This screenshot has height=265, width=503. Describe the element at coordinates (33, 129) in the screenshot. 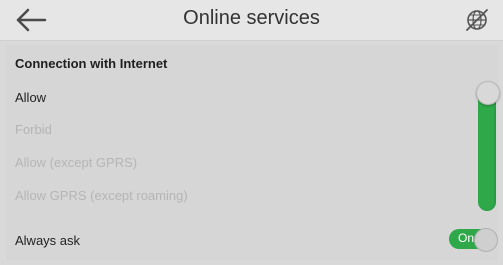

I see `option-forbid: Forbid` at that location.